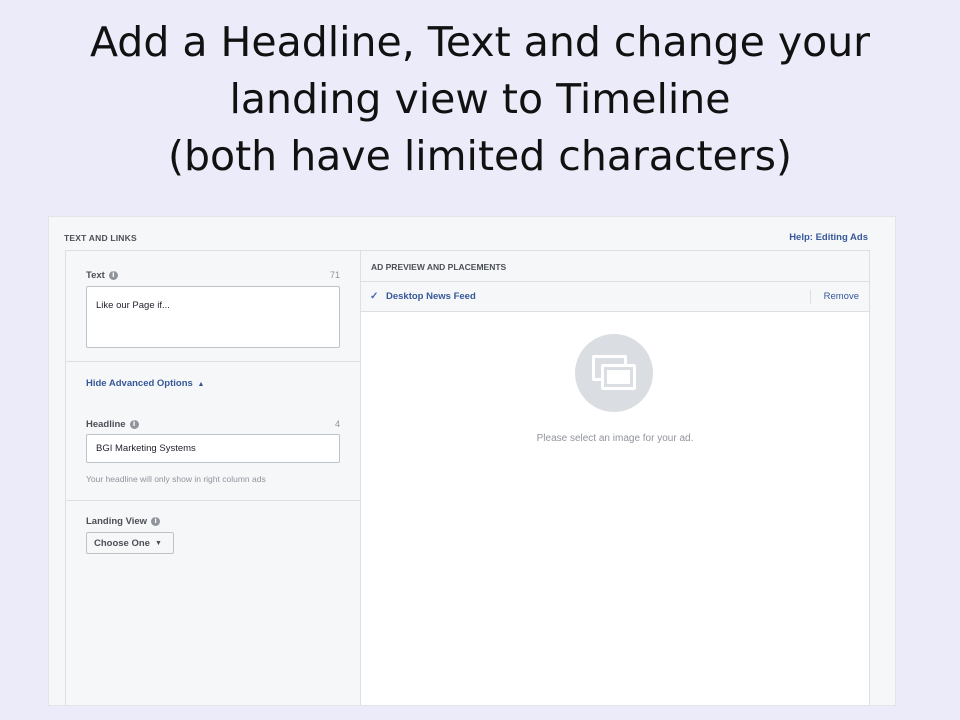 This screenshot has height=720, width=960. What do you see at coordinates (334, 275) in the screenshot?
I see `text-char-count: 71` at bounding box center [334, 275].